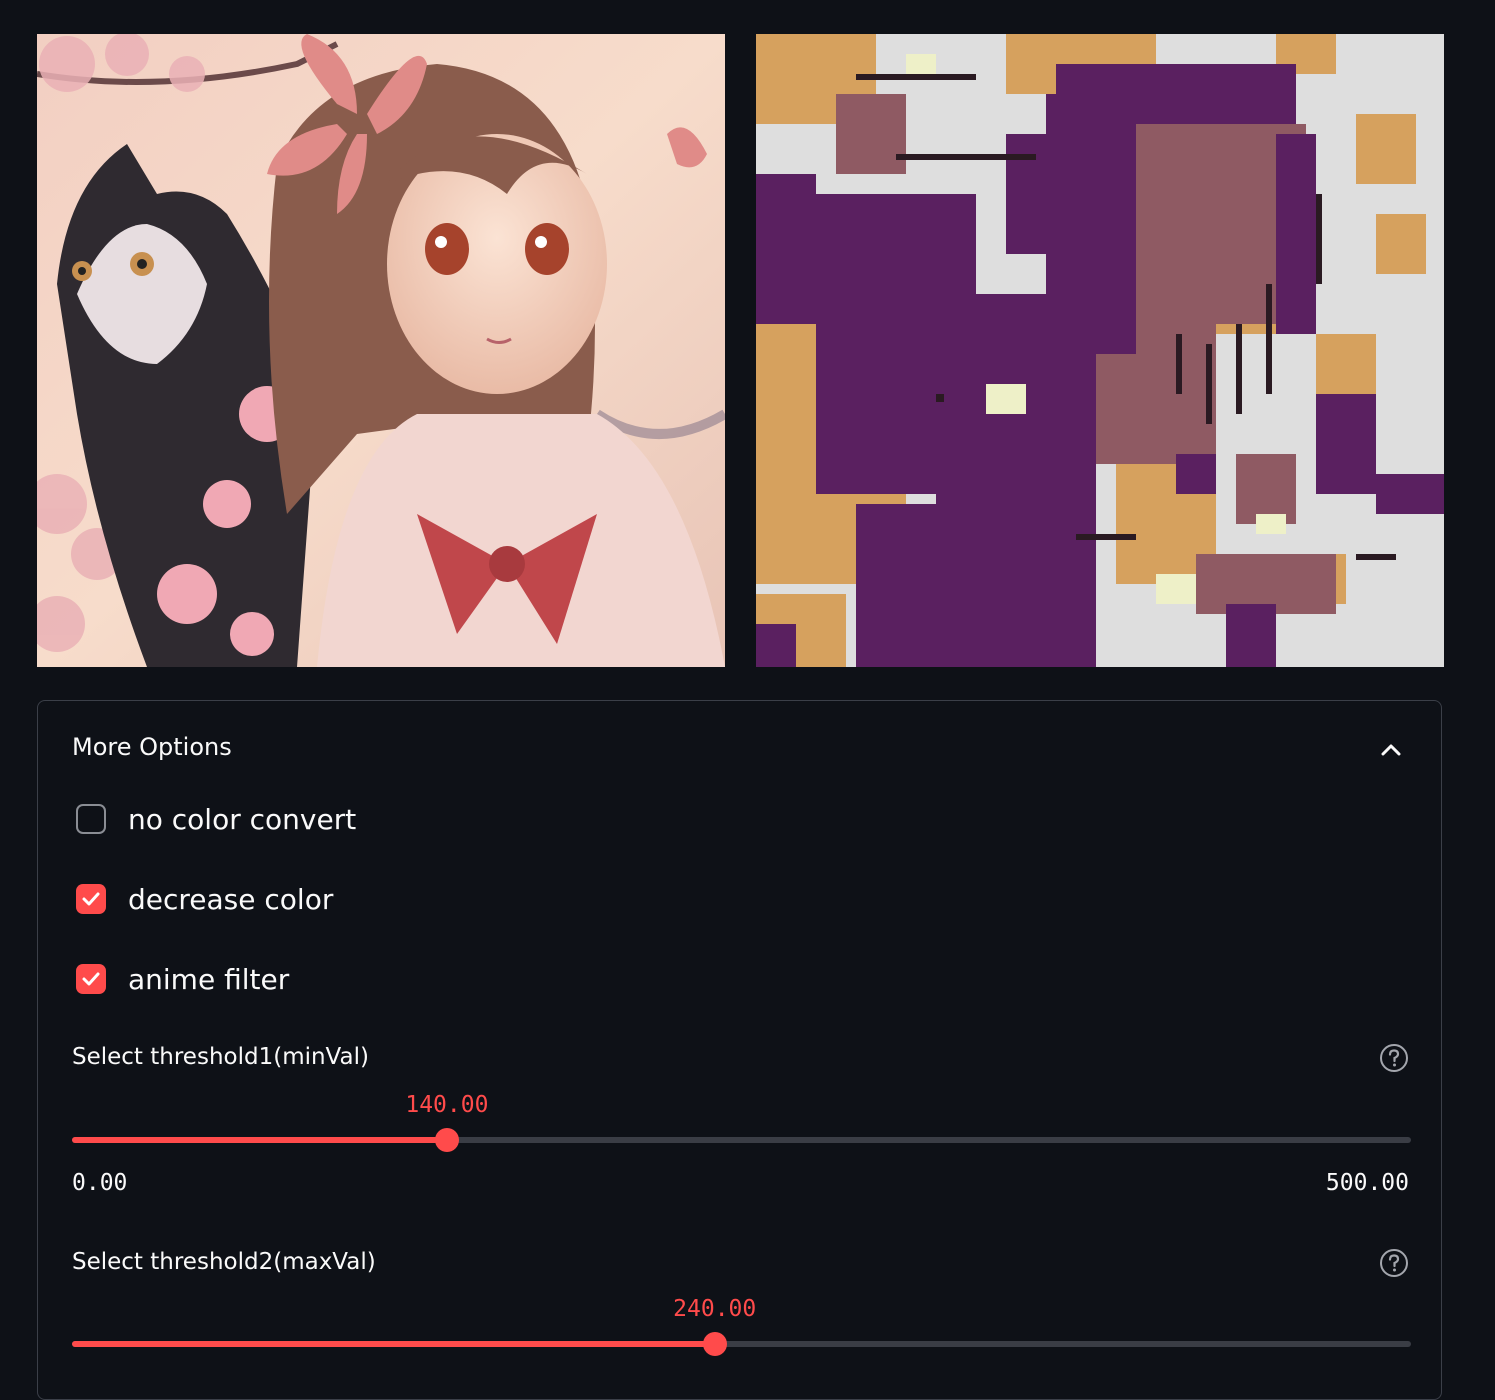 The width and height of the screenshot is (1495, 1400). I want to click on chevron-up-icon, so click(1391, 750).